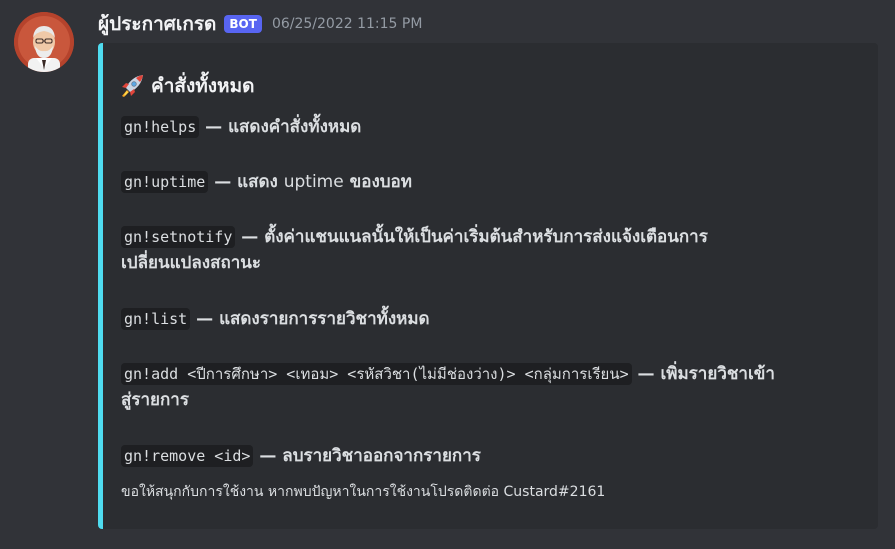 The width and height of the screenshot is (895, 549). What do you see at coordinates (377, 182) in the screenshot?
I see `command-description: ของบอท` at bounding box center [377, 182].